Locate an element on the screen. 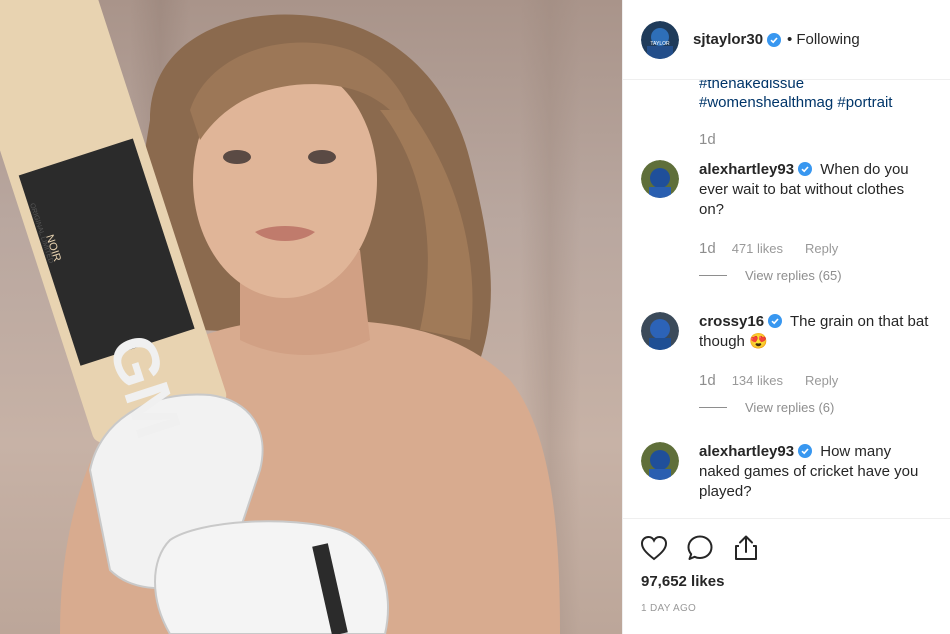 This screenshot has width=950, height=634. avatar-jersey-text: TAYLOR is located at coordinates (660, 44).